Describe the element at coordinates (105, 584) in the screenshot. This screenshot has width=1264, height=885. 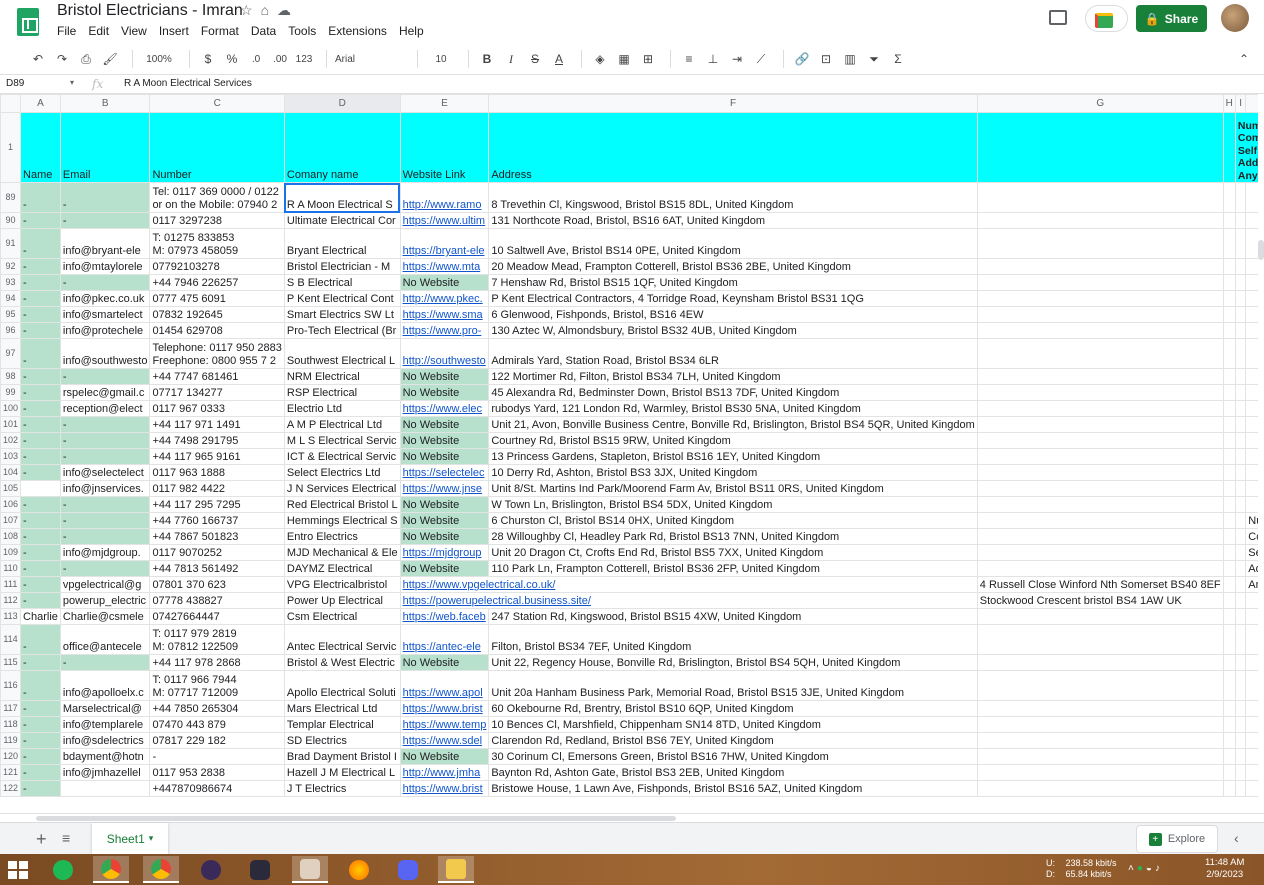
I see `cell-email: vpgelectrical@g` at that location.